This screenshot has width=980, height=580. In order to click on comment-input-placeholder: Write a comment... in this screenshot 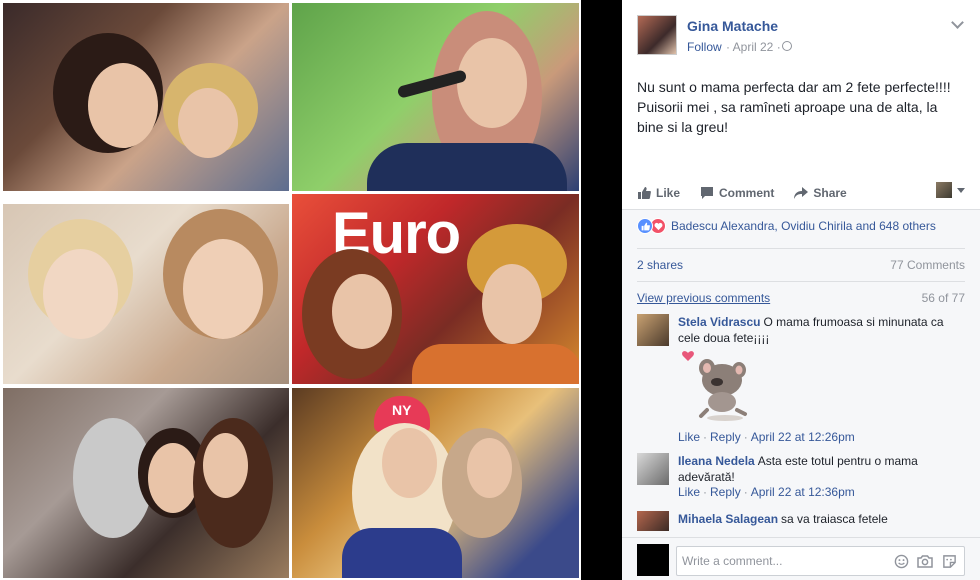, I will do `click(732, 561)`.